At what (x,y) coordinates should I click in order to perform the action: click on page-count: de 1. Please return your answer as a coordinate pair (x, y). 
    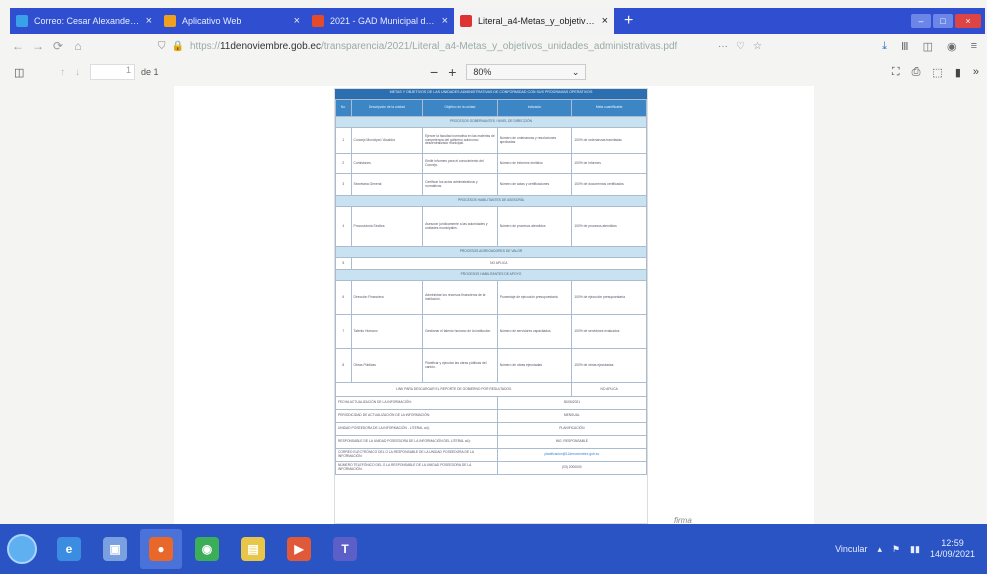
    Looking at the image, I should click on (150, 72).